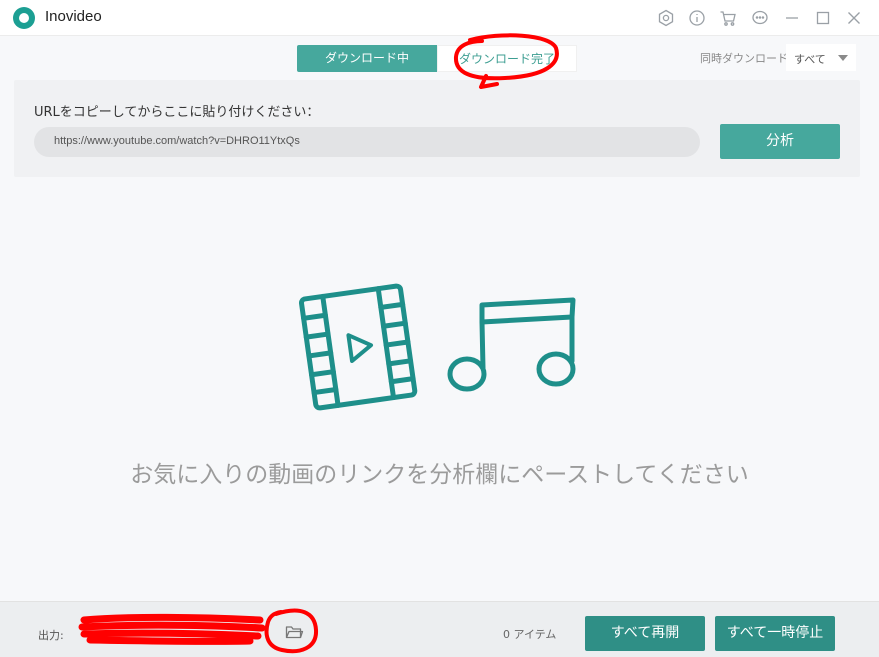  I want to click on settings-icon, so click(666, 18).